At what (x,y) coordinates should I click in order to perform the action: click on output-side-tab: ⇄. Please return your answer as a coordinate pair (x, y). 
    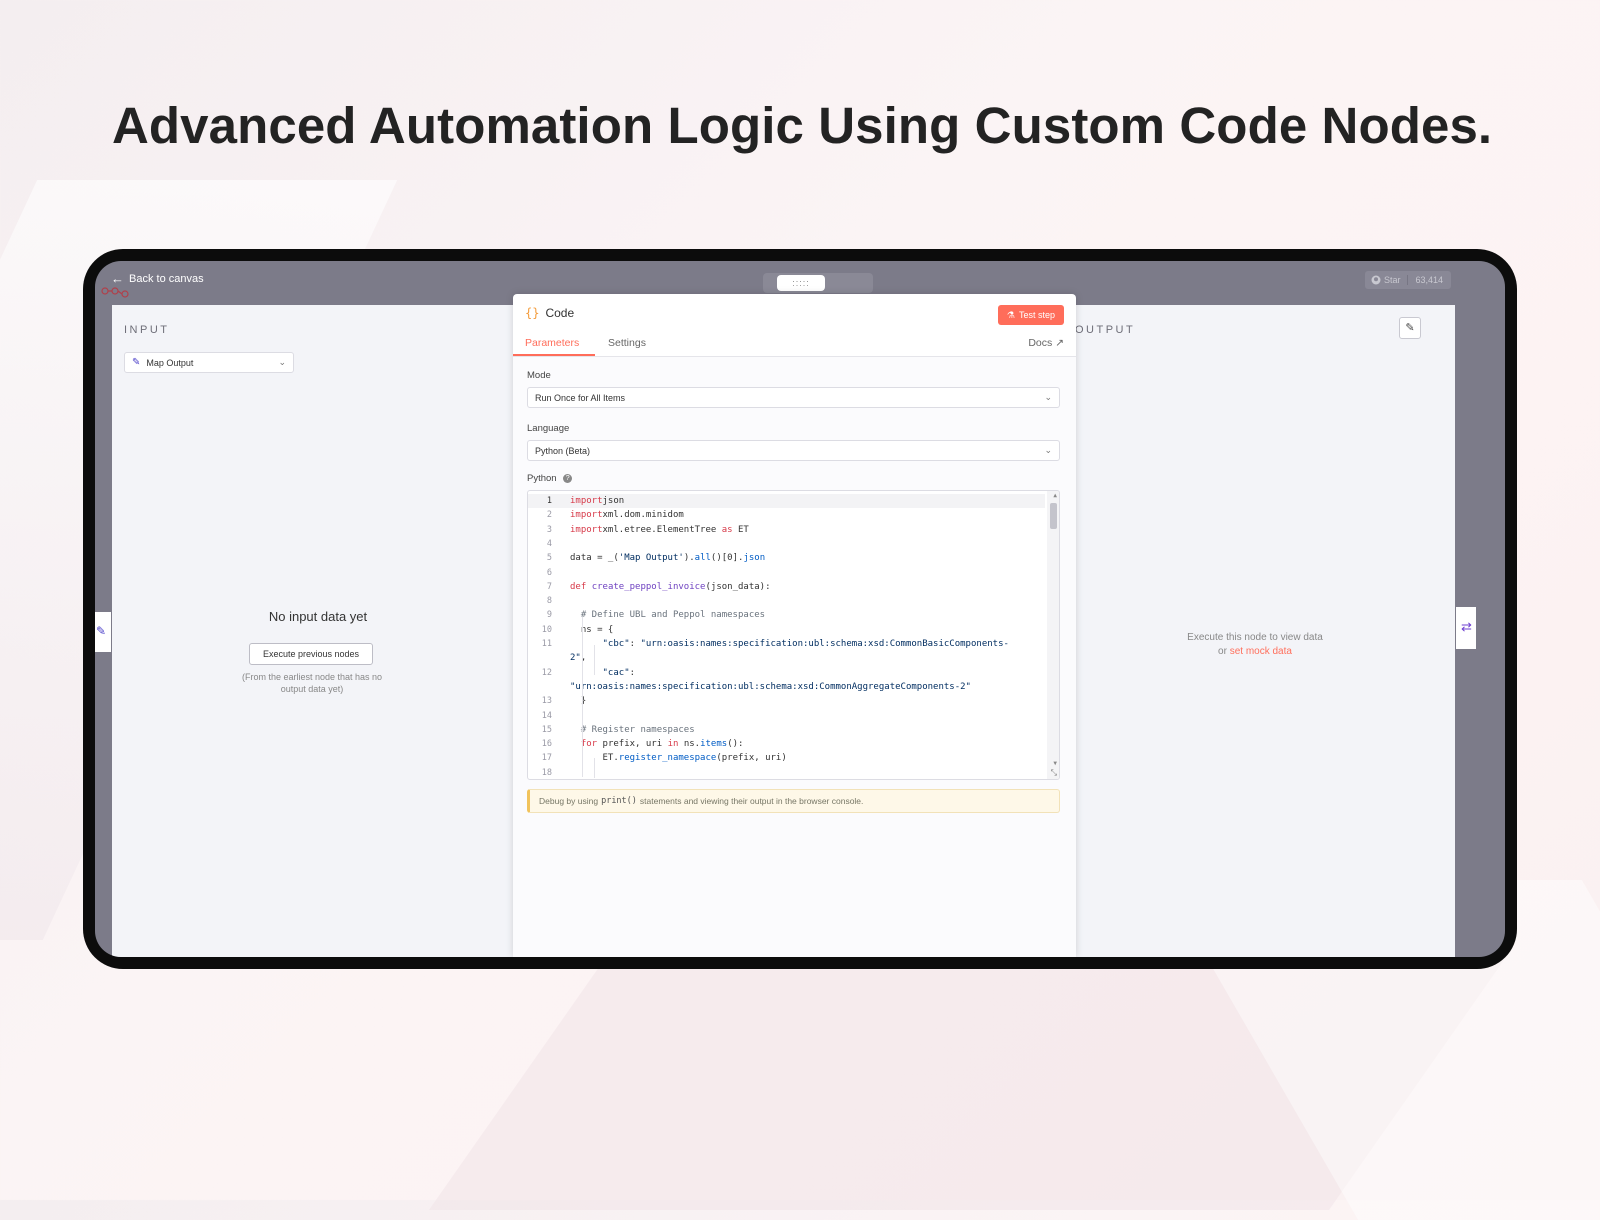
    Looking at the image, I should click on (1466, 628).